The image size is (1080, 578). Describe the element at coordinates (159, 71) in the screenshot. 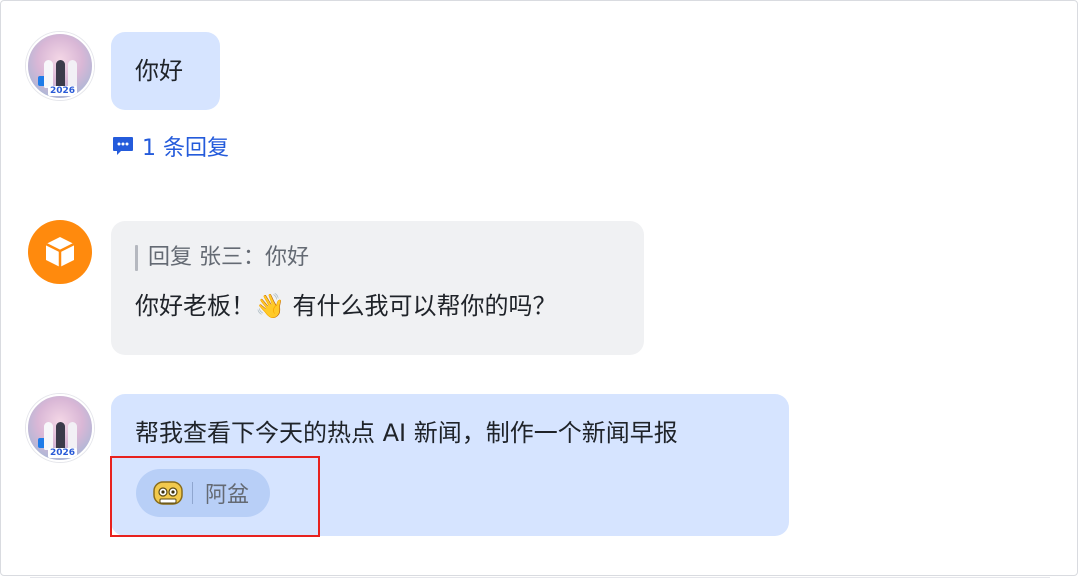

I see `message-text: 你好` at that location.